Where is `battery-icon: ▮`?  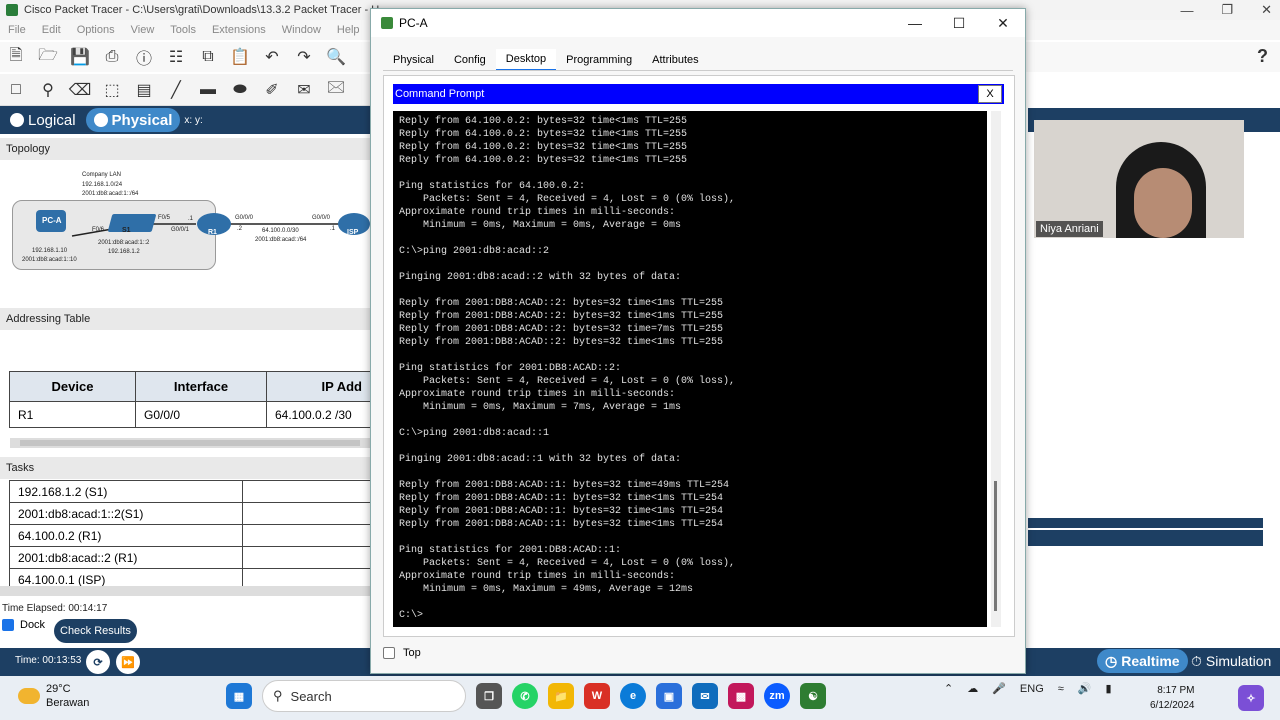 battery-icon: ▮ is located at coordinates (1109, 688).